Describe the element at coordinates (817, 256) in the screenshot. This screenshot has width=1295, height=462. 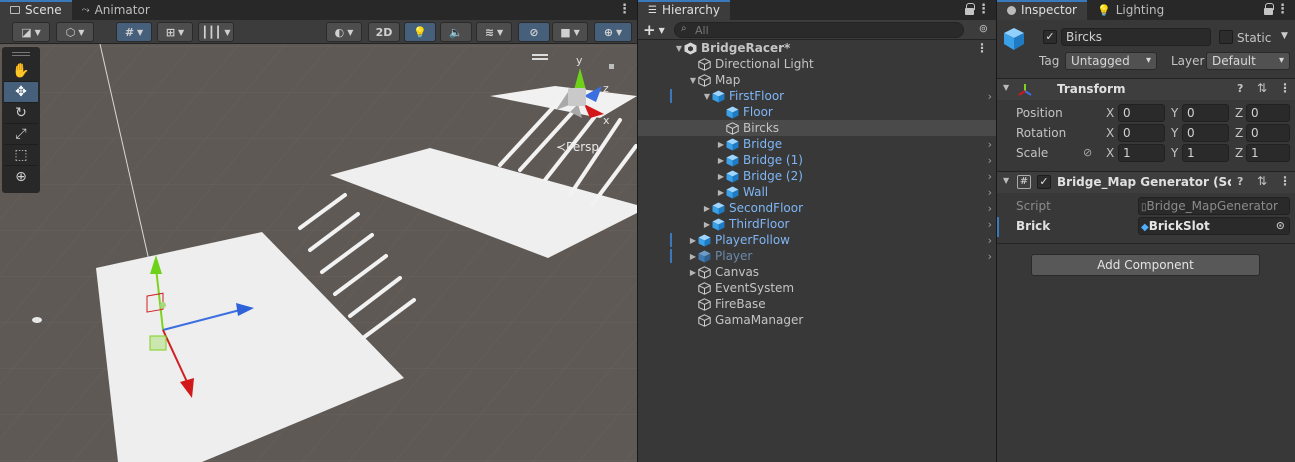
I see `hierarchy-row: ▶ Player ›` at that location.